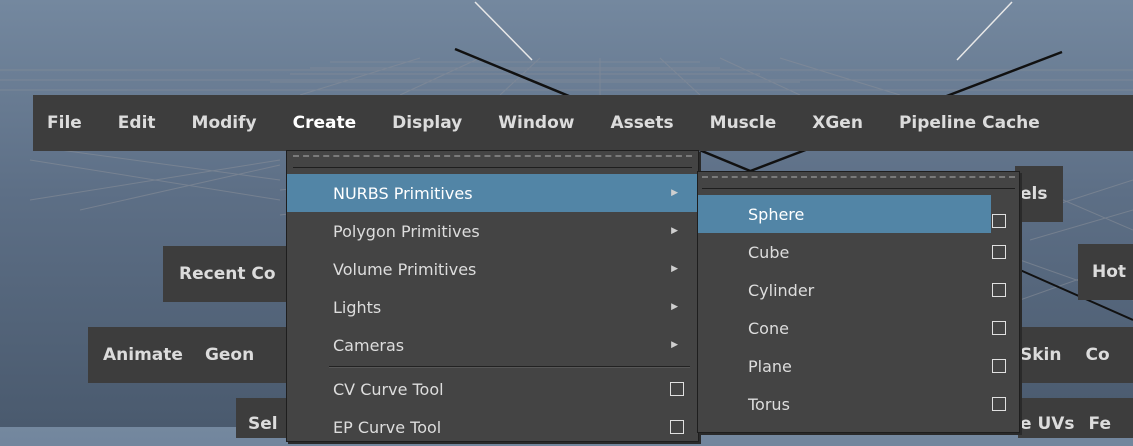  Describe the element at coordinates (858, 290) in the screenshot. I see `submenu-item-cylinder: Cylinder` at that location.